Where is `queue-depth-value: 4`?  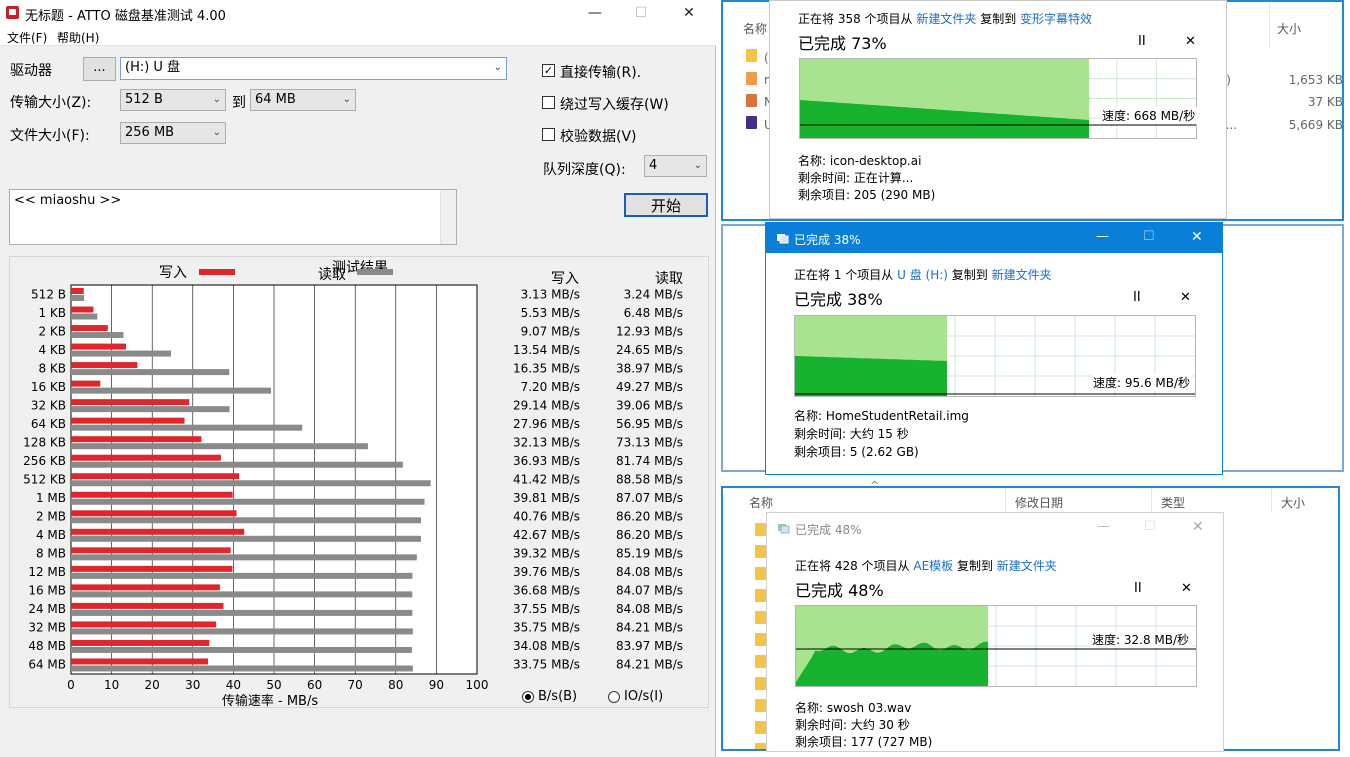 queue-depth-value: 4 is located at coordinates (653, 165).